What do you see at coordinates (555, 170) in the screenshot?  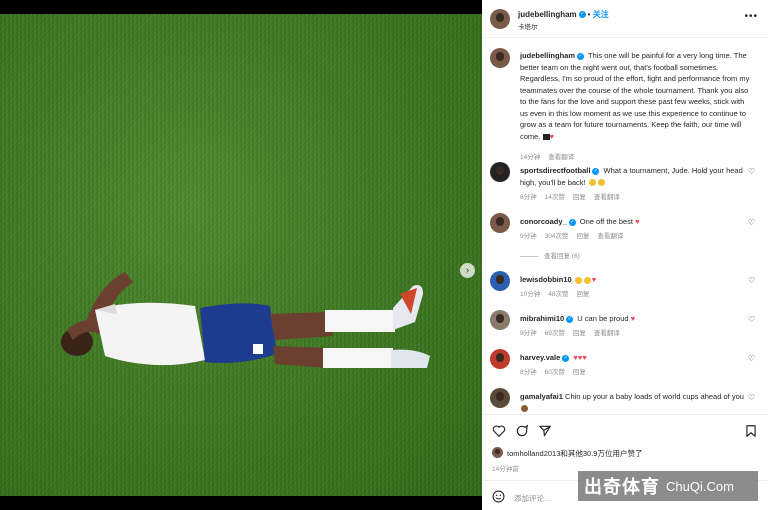 I see `commenter-username: sportsdirectfootball` at bounding box center [555, 170].